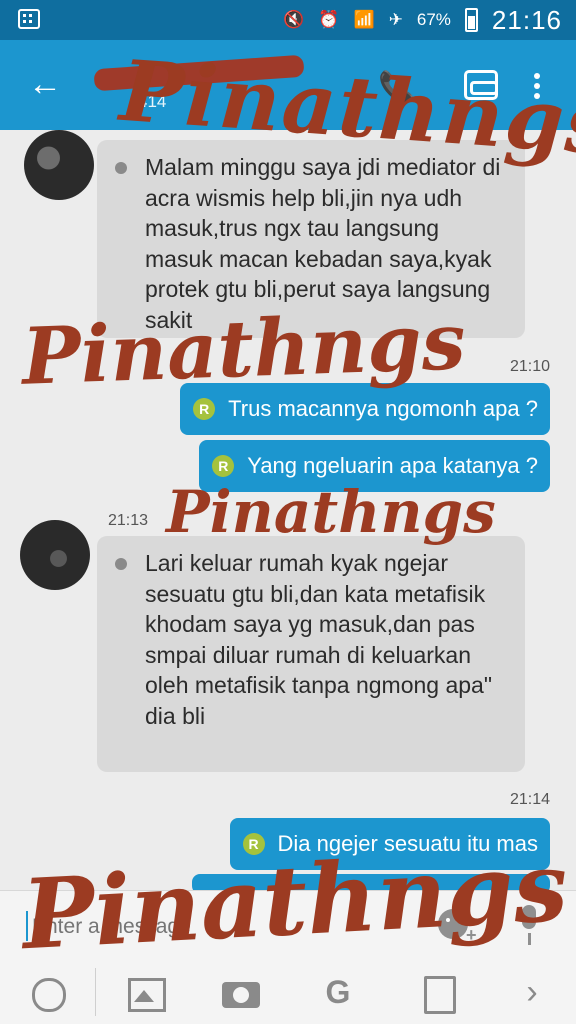  What do you see at coordinates (392, 465) in the screenshot?
I see `message-text: Yang ngeluarin apa katanya ?` at bounding box center [392, 465].